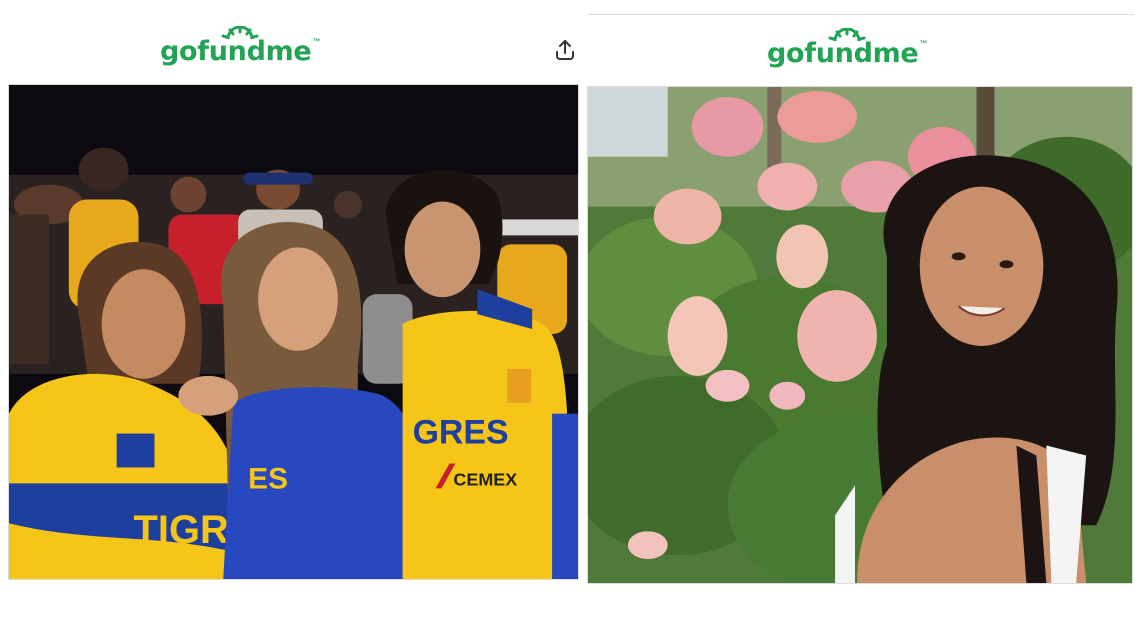 This screenshot has width=1140, height=641. I want to click on share-button, so click(565, 50).